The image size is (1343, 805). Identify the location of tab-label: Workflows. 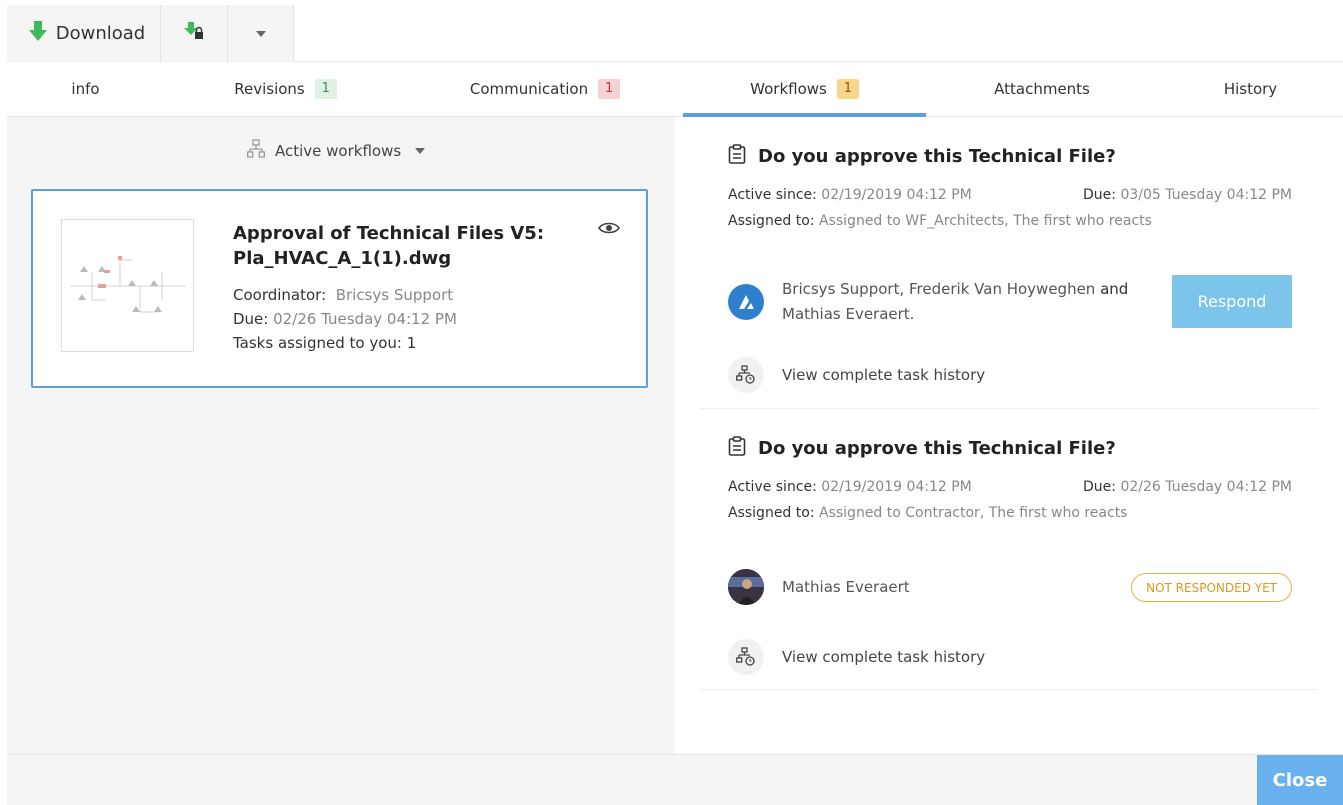
(788, 89).